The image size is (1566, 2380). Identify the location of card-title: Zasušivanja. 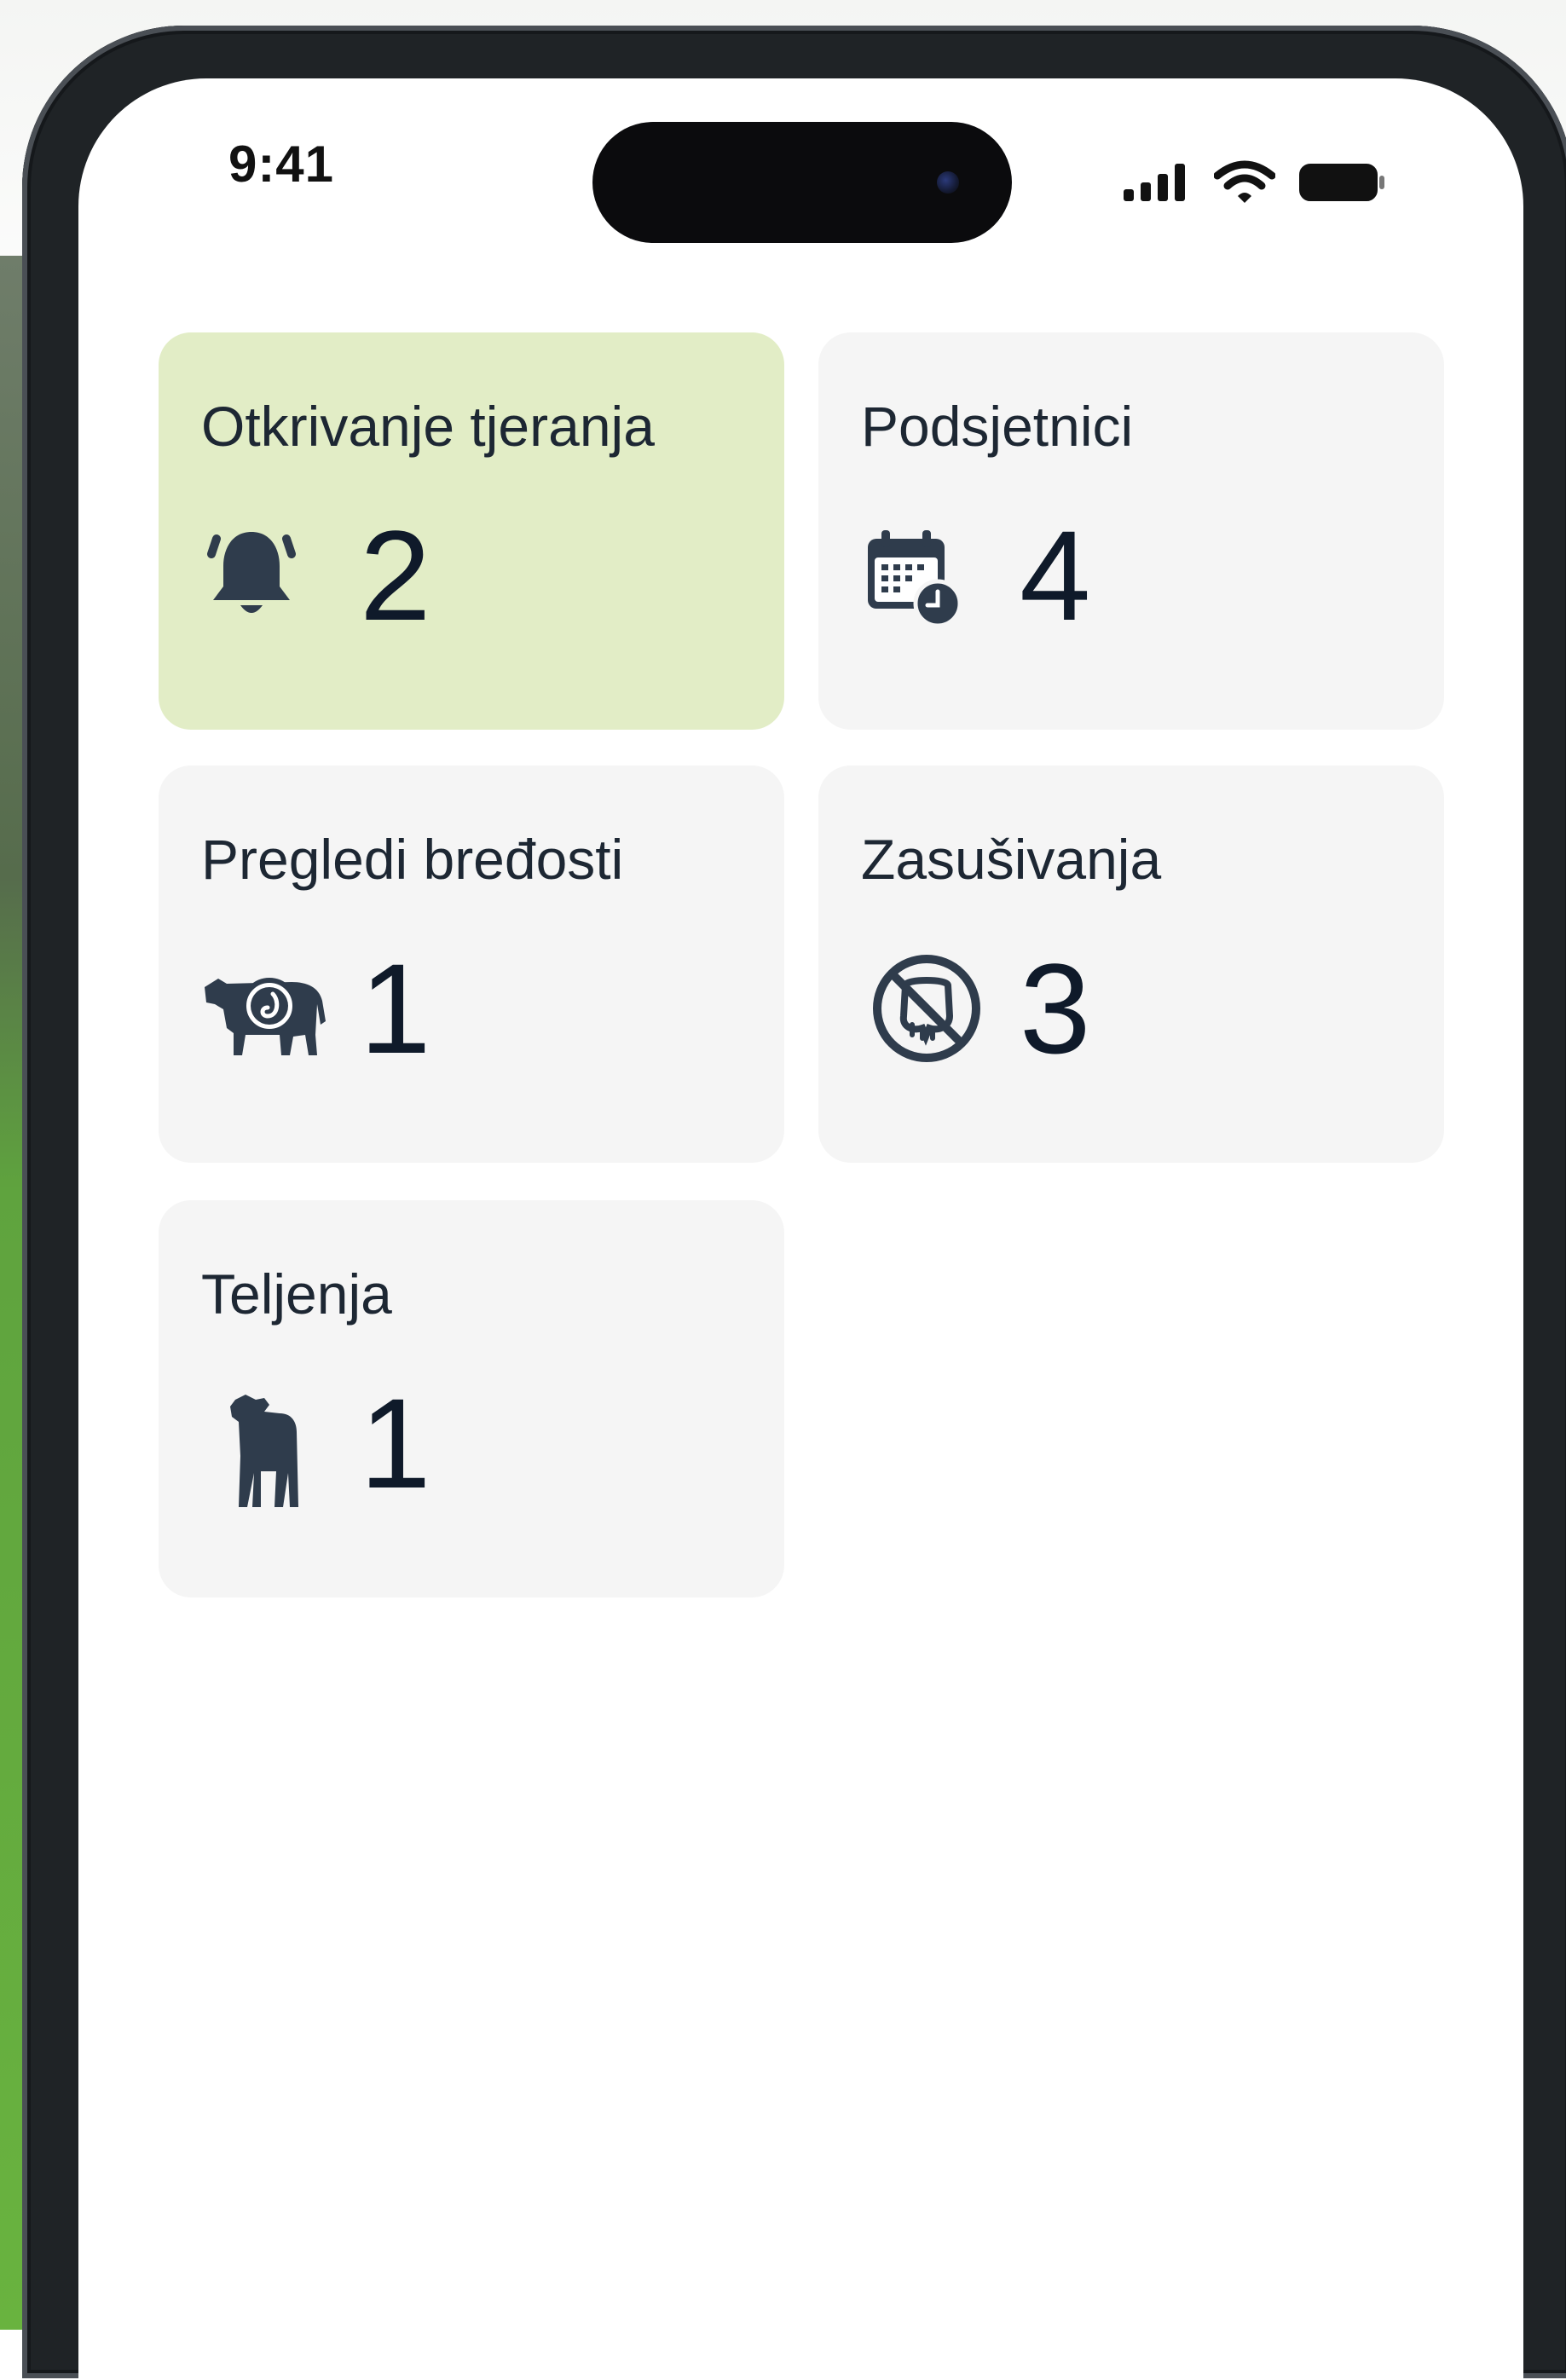
(1011, 859).